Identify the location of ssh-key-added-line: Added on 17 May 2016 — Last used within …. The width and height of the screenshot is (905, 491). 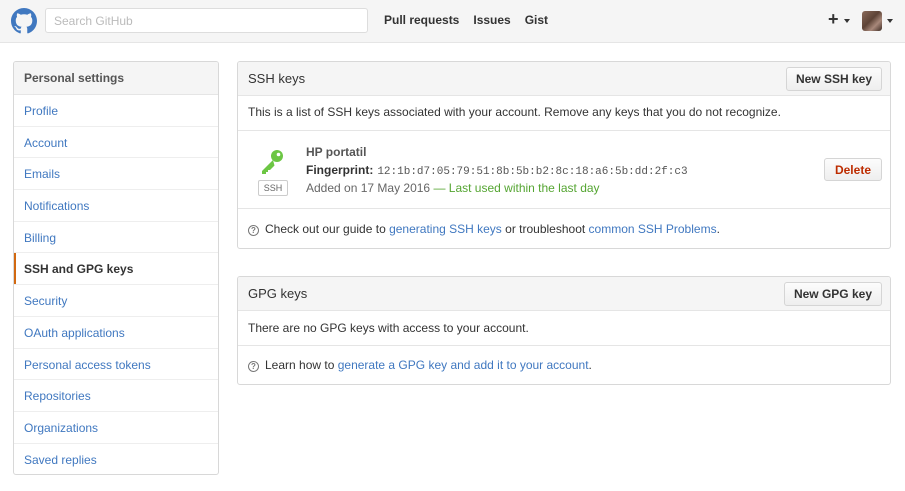
(453, 188).